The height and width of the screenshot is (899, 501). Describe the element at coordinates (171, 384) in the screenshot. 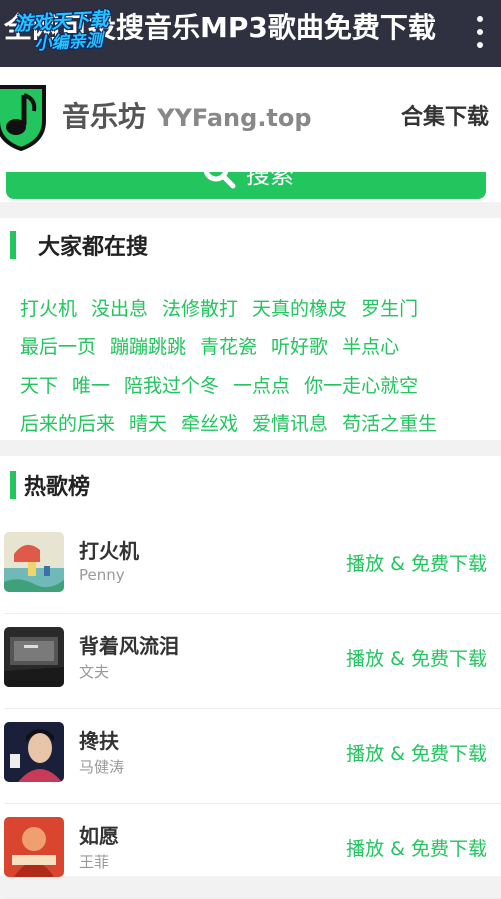

I see `search-tag: 陪我过个冬` at that location.